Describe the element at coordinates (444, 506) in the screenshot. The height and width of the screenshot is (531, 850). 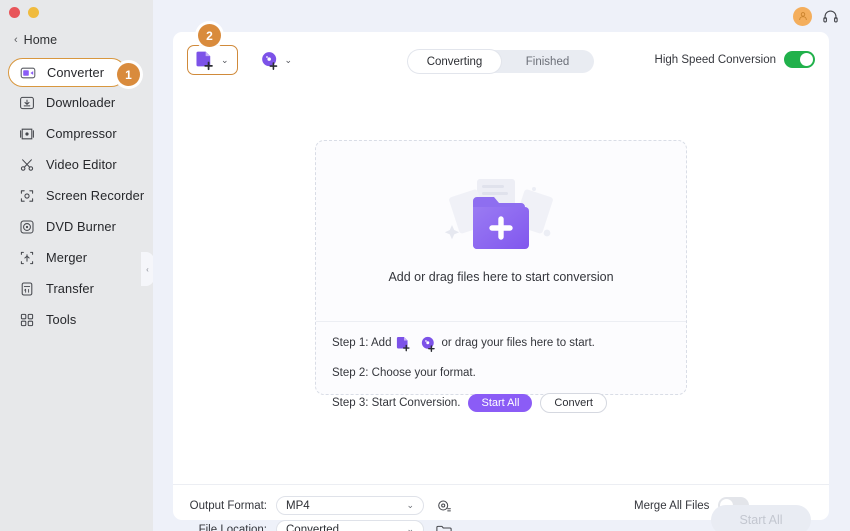
I see `format-settings-icon` at that location.